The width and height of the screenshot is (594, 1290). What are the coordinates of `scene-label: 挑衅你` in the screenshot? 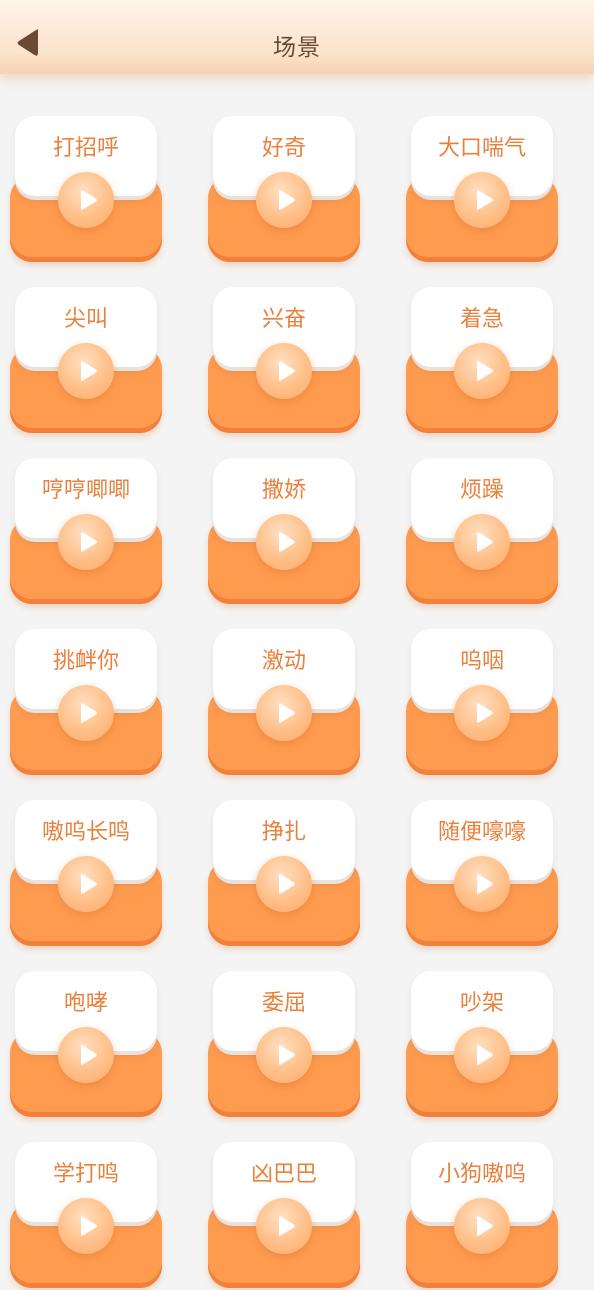 It's located at (85, 661).